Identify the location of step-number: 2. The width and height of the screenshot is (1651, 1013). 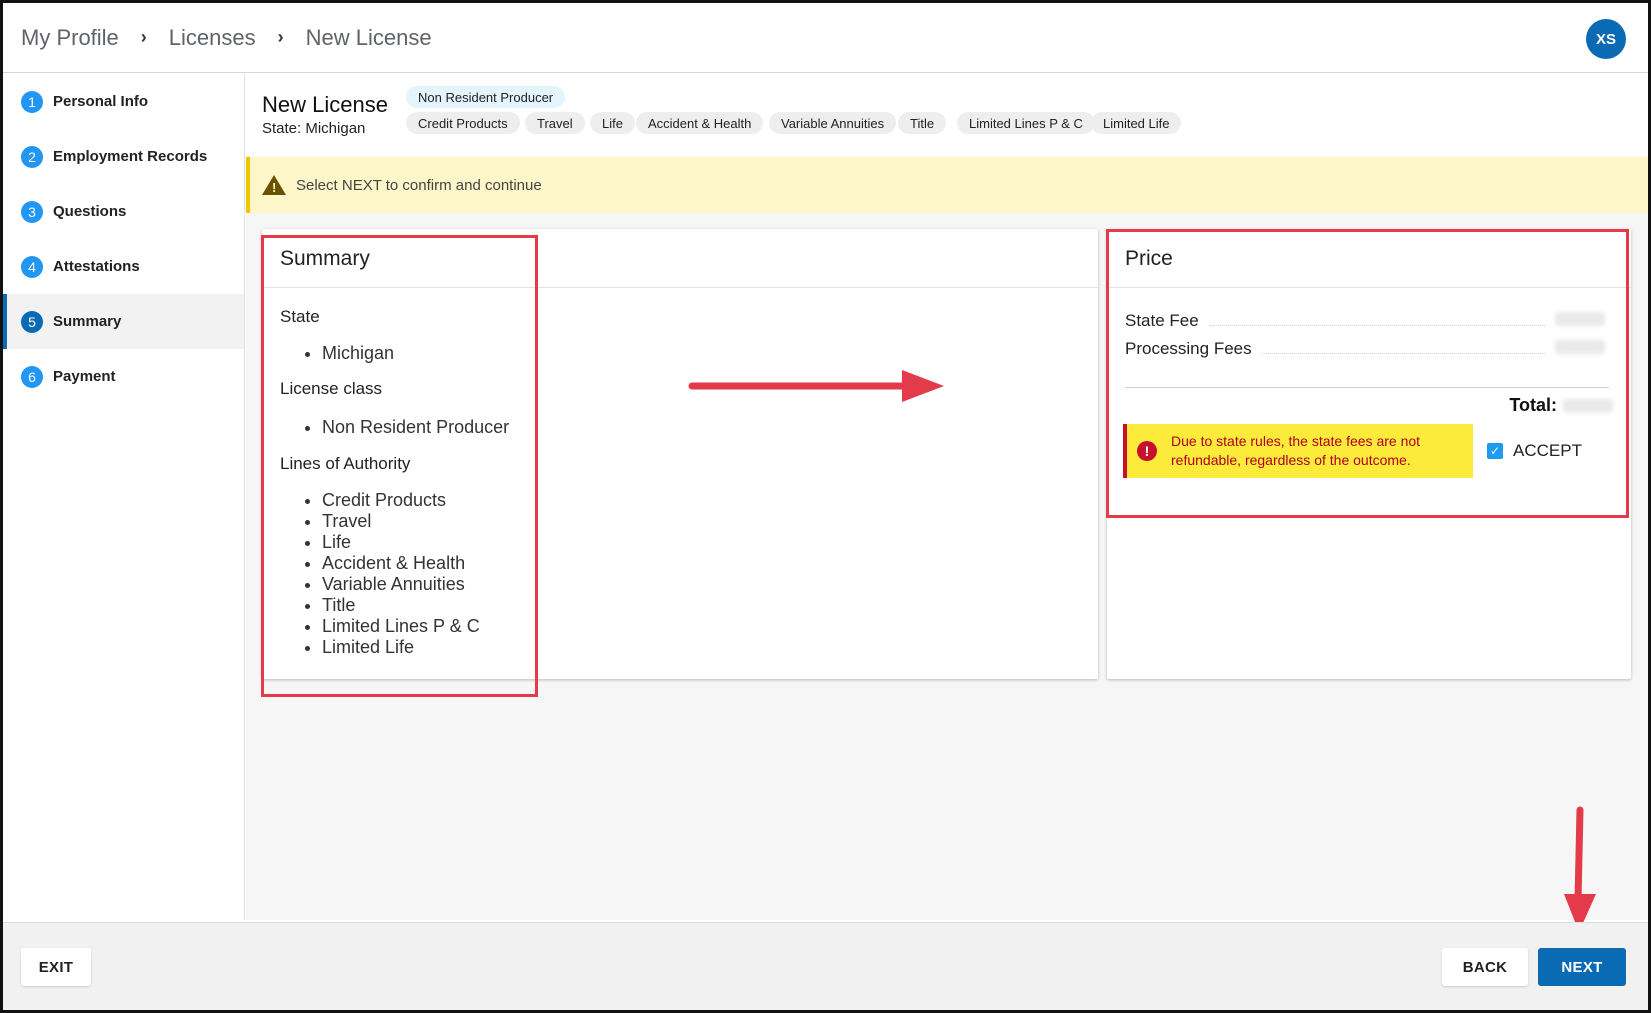
(32, 156).